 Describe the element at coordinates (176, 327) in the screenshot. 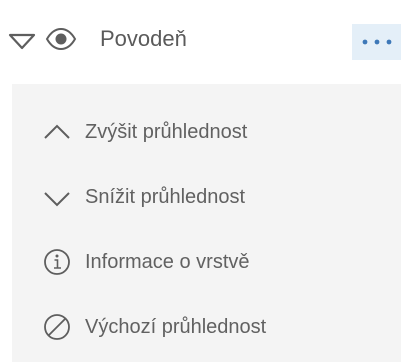

I see `menu-item-label: Výchozí průhlednost` at that location.